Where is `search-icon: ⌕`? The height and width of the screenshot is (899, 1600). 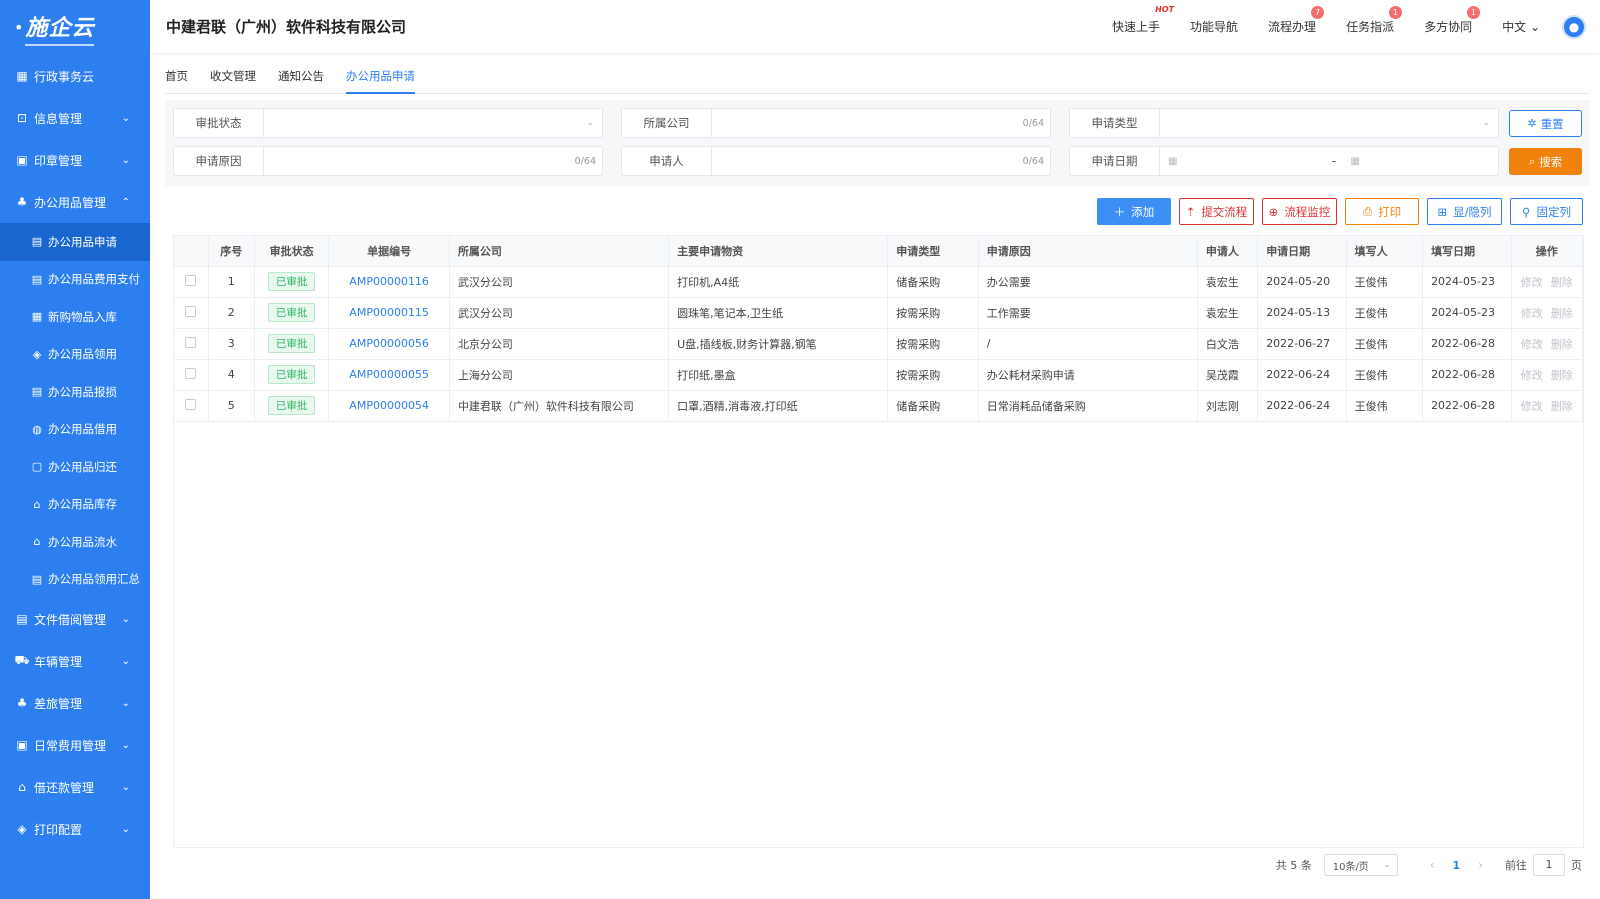 search-icon: ⌕ is located at coordinates (1532, 161).